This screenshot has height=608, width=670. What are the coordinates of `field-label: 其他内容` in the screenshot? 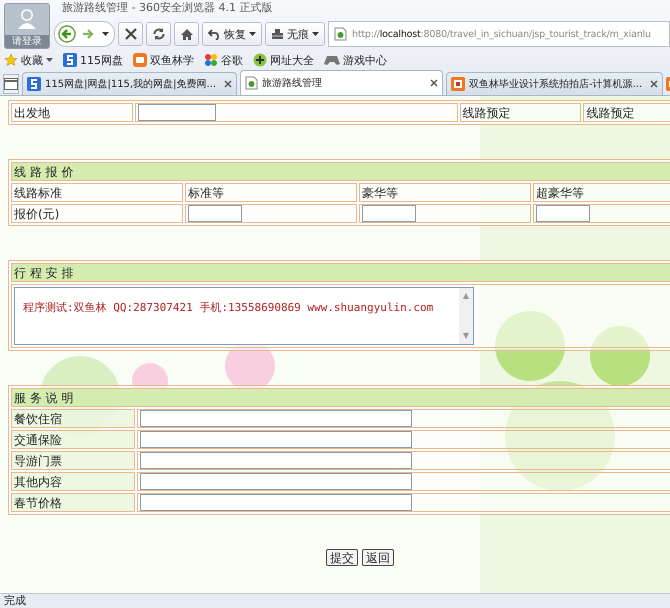 It's located at (73, 481).